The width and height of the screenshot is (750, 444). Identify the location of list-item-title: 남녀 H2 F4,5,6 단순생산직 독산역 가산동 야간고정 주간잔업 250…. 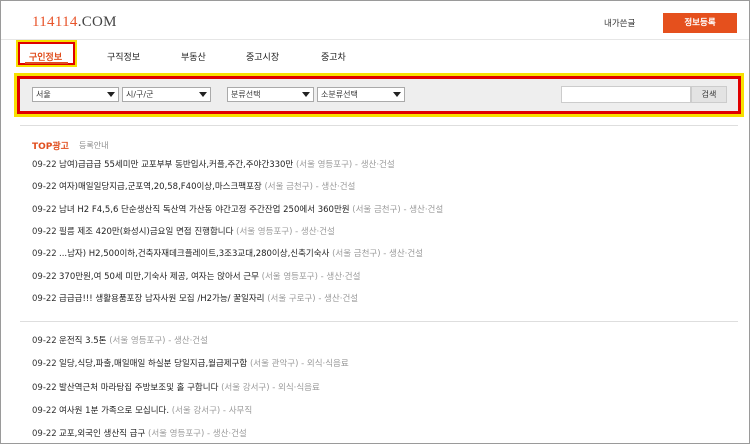
(204, 210).